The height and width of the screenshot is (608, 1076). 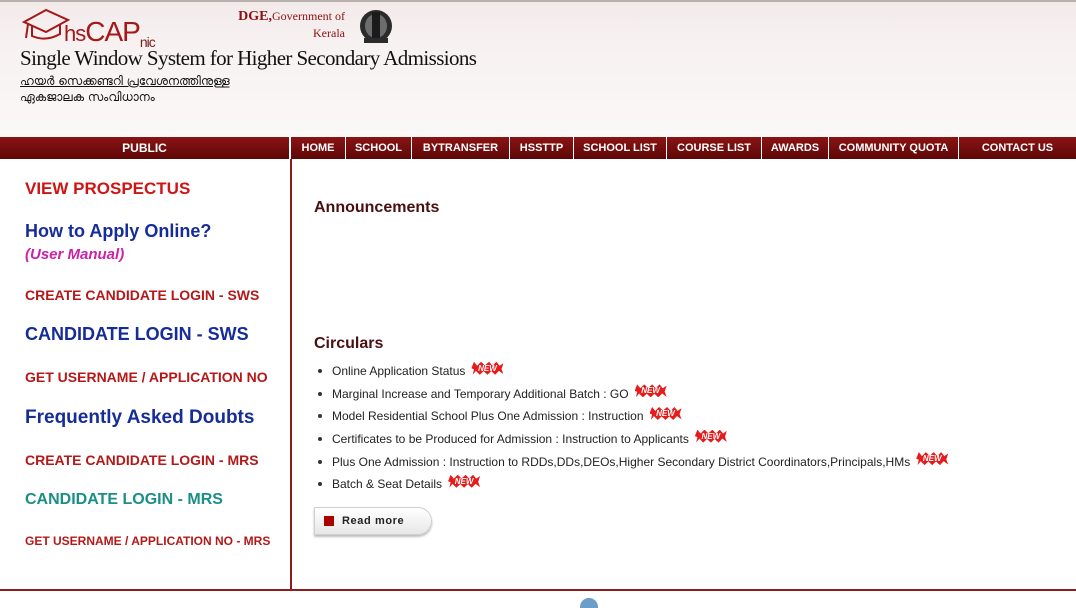 What do you see at coordinates (377, 207) in the screenshot?
I see `announcements-heading: Announcements` at bounding box center [377, 207].